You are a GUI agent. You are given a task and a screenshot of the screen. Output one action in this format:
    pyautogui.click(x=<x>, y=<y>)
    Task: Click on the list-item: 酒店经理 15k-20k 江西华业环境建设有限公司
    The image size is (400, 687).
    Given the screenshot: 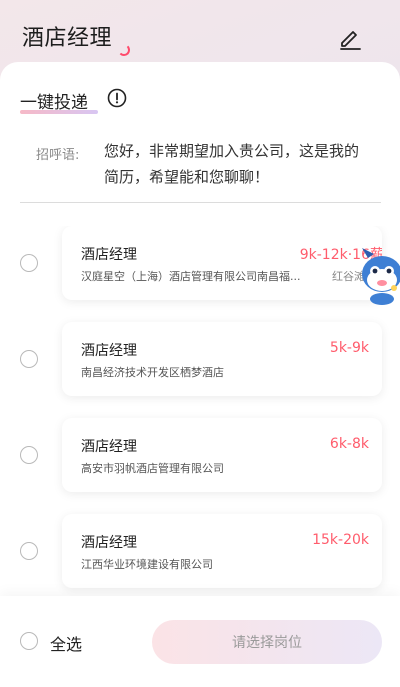 What is the action you would take?
    pyautogui.click(x=200, y=552)
    